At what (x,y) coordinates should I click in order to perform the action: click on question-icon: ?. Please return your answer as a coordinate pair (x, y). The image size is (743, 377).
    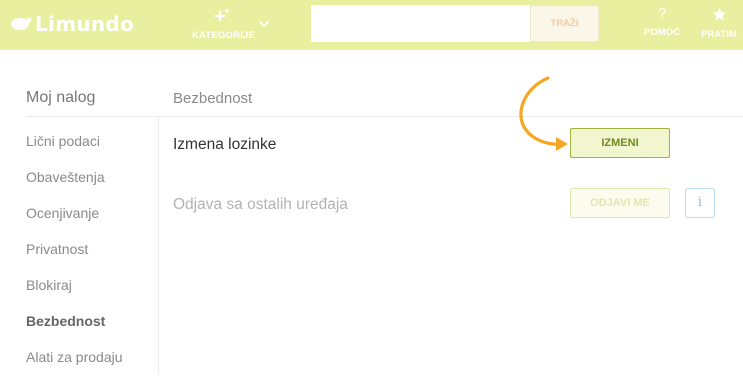
    Looking at the image, I should click on (662, 13).